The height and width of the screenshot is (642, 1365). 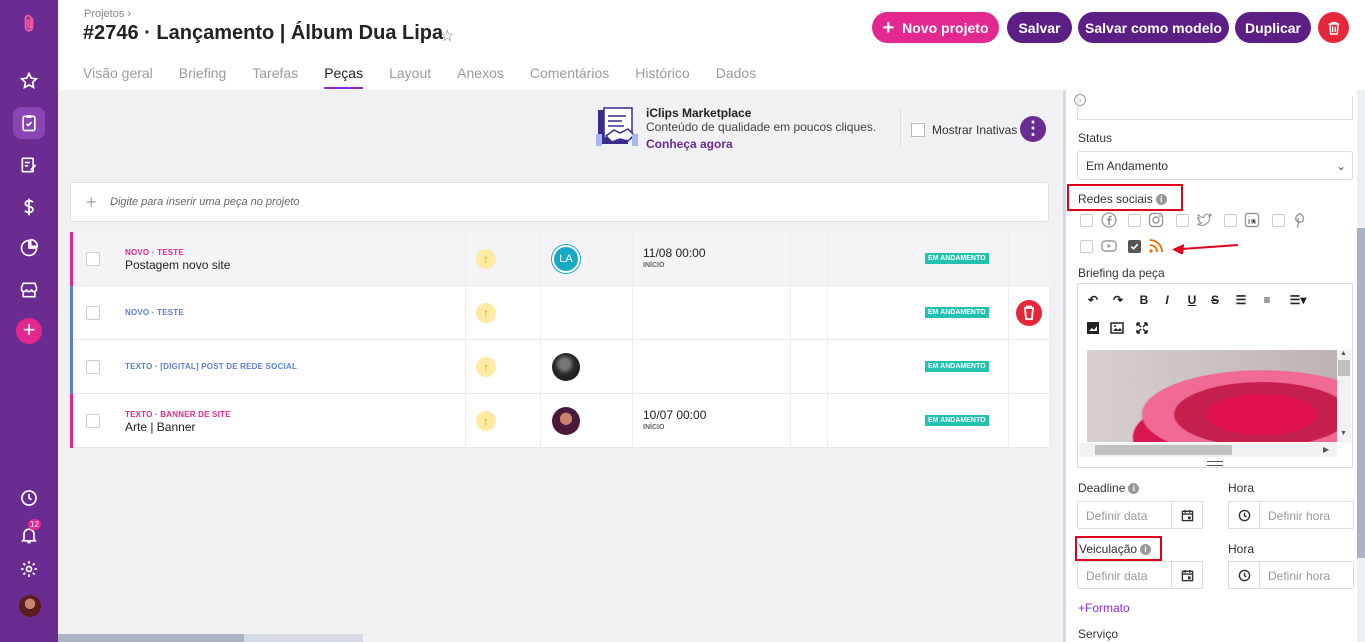 I want to click on facebook-checkbox, so click(x=1086, y=220).